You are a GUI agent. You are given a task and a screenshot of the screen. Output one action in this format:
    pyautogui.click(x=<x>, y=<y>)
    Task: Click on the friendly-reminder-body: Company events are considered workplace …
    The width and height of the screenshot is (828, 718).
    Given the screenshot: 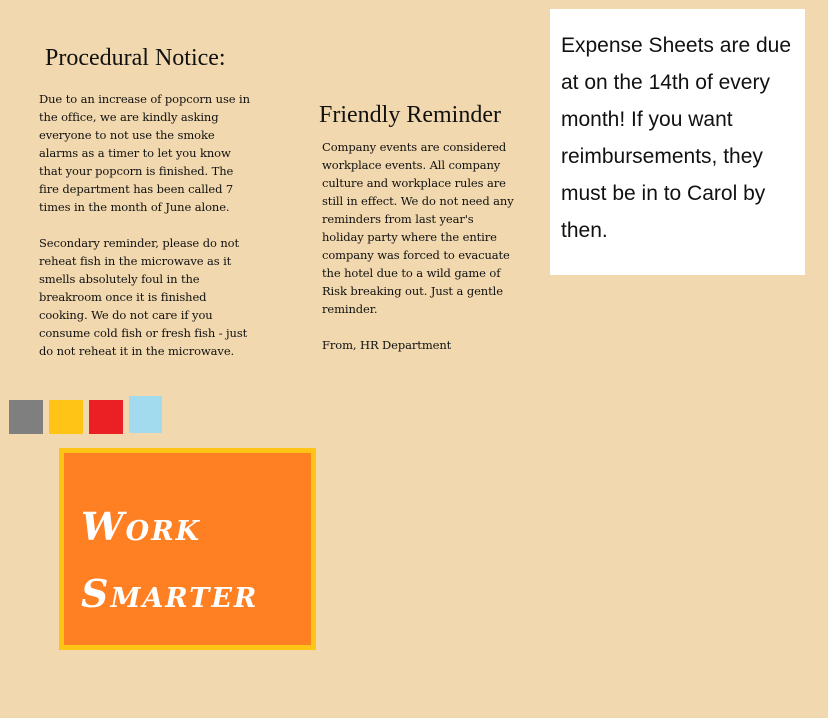 What is the action you would take?
    pyautogui.click(x=418, y=228)
    